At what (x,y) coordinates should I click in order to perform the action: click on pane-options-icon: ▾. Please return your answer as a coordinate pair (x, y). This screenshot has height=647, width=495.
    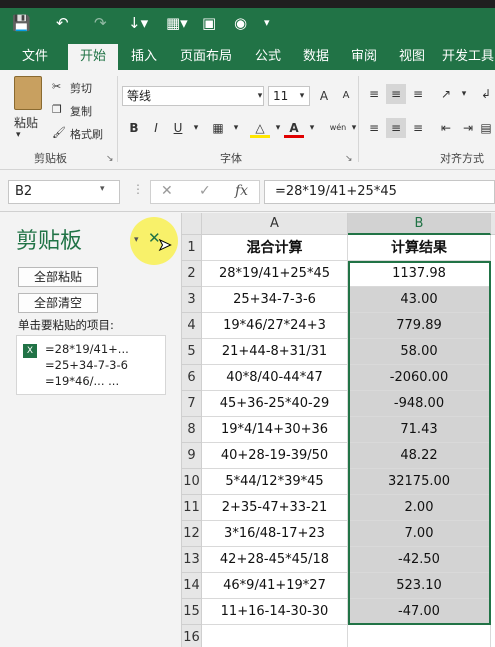
    Looking at the image, I should click on (136, 240).